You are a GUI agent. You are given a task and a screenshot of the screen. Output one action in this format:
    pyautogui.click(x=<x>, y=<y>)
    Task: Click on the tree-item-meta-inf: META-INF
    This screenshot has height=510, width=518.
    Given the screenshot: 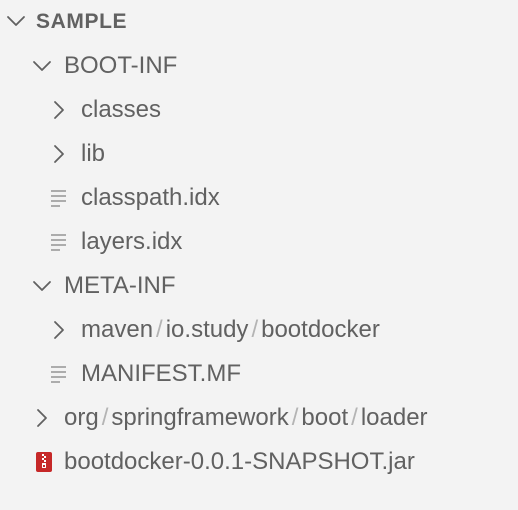 What is the action you would take?
    pyautogui.click(x=259, y=286)
    